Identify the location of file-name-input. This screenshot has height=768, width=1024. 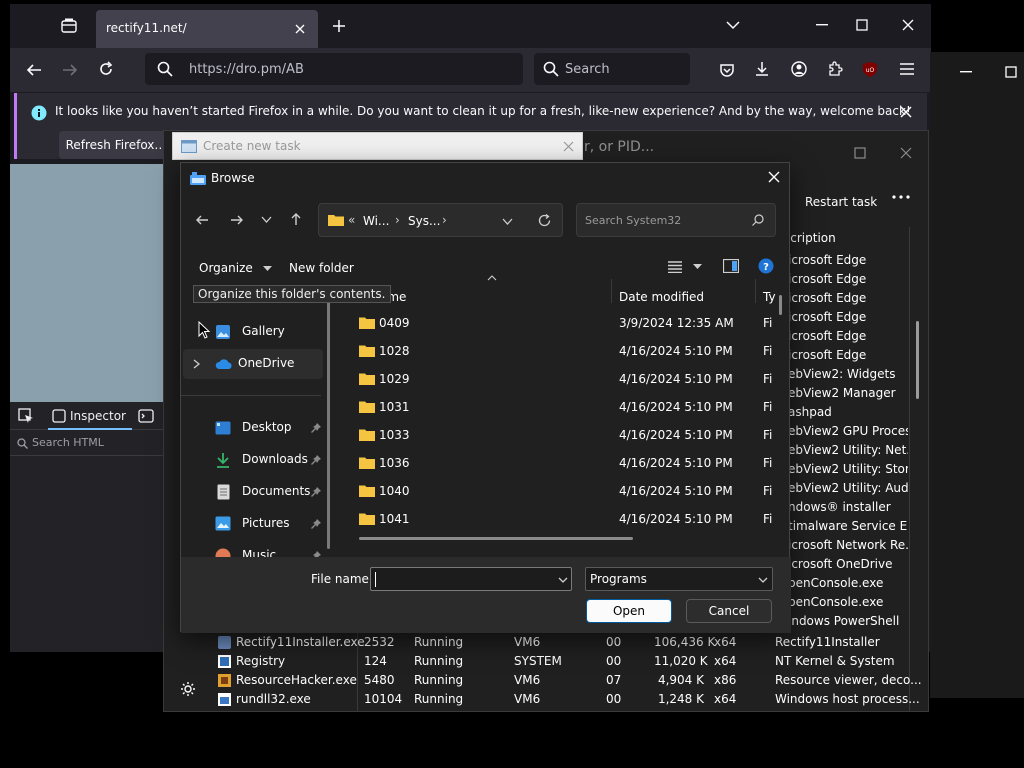
(471, 579).